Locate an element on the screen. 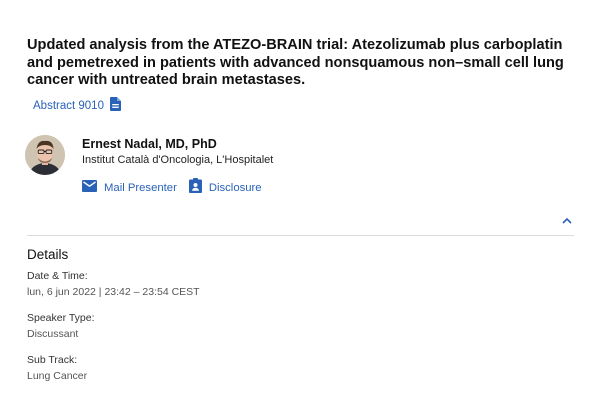  presenter-actions: Mail Presenter Disclosure is located at coordinates (172, 188).